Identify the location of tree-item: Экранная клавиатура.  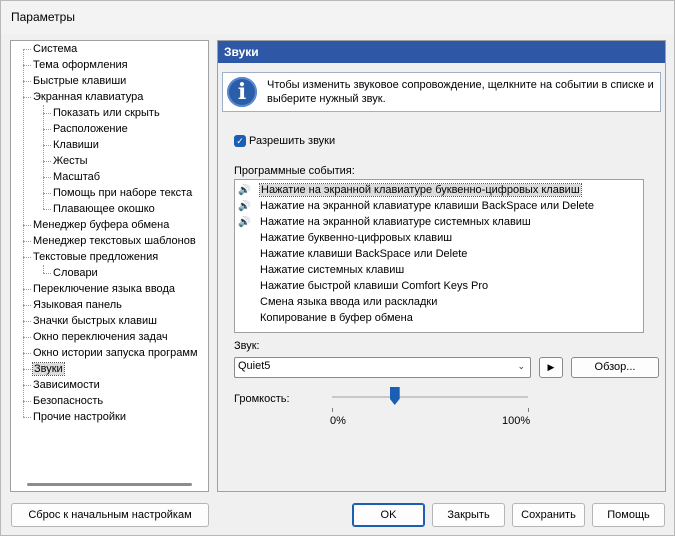
(88, 97).